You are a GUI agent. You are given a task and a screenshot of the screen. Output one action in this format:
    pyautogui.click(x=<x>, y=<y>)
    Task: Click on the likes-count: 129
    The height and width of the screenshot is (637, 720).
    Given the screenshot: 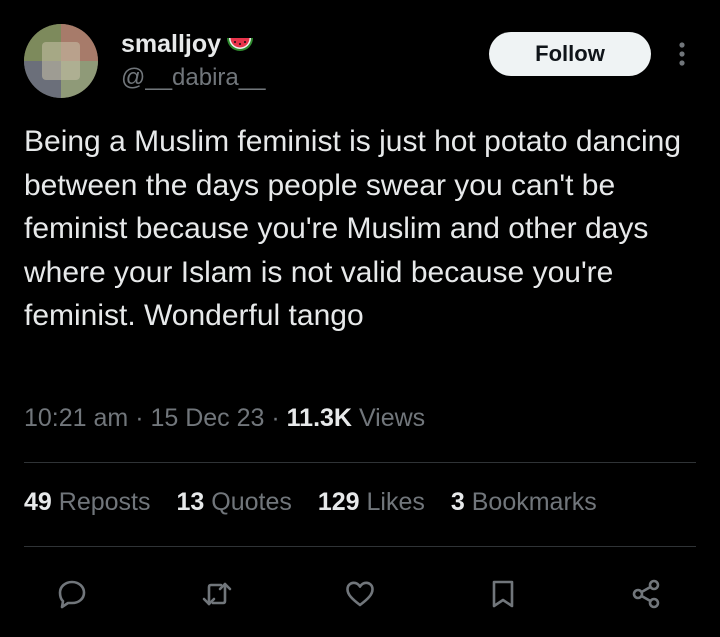 What is the action you would take?
    pyautogui.click(x=338, y=502)
    